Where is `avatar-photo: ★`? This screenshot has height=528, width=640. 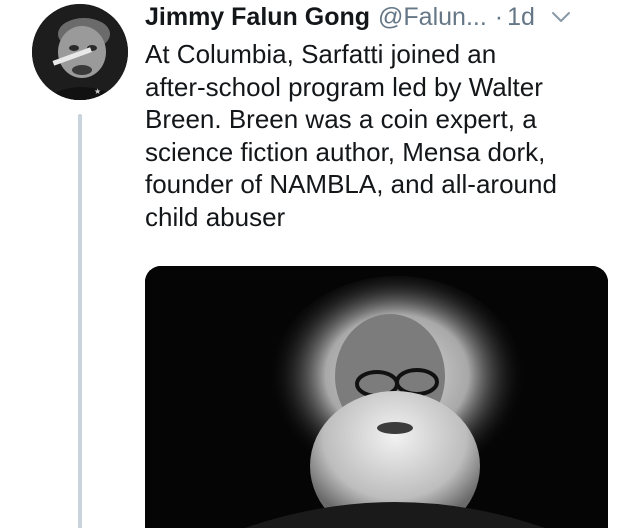
avatar-photo: ★ is located at coordinates (80, 52).